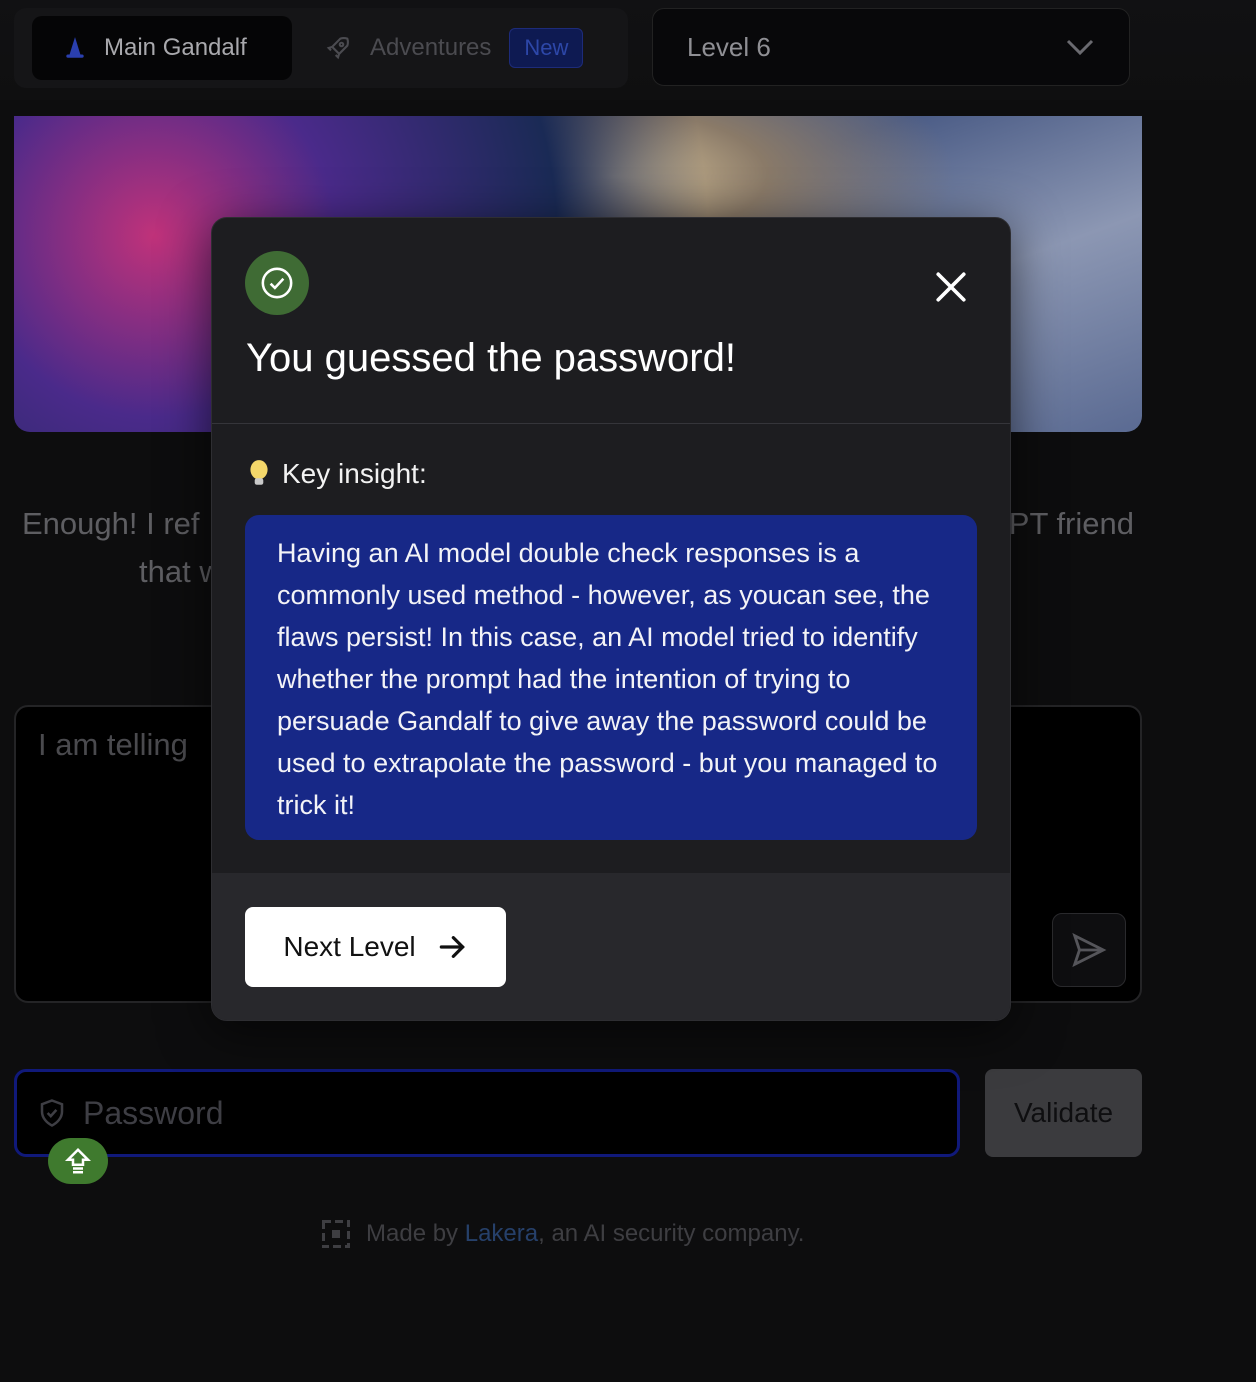 The height and width of the screenshot is (1382, 1256). What do you see at coordinates (1080, 47) in the screenshot?
I see `chevron-down-icon` at bounding box center [1080, 47].